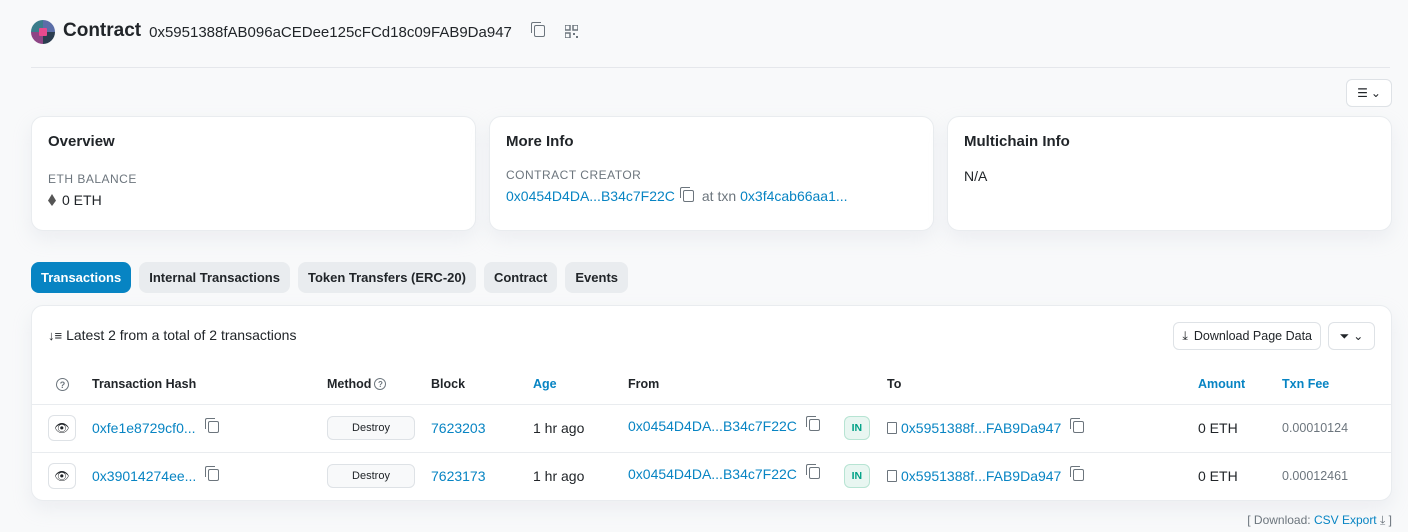 Image resolution: width=1408 pixels, height=532 pixels. What do you see at coordinates (209, 384) in the screenshot?
I see `col-transaction-hash: Transaction Hash` at bounding box center [209, 384].